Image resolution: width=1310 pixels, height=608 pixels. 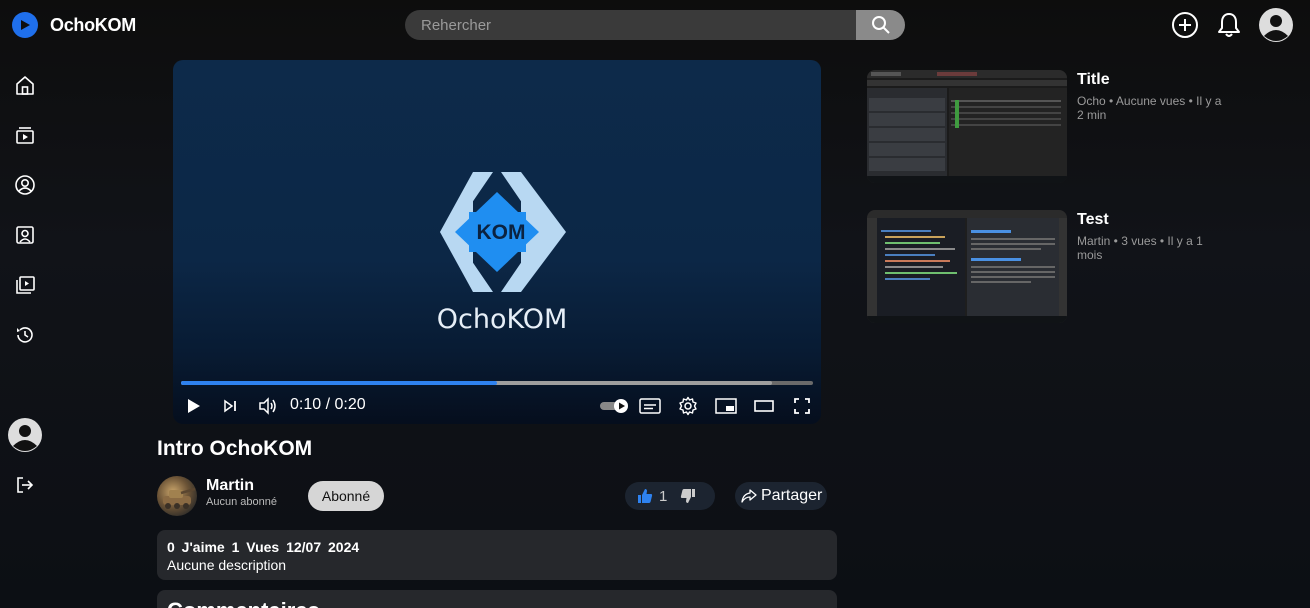 I want to click on comments-title: Commentaires, so click(x=497, y=603).